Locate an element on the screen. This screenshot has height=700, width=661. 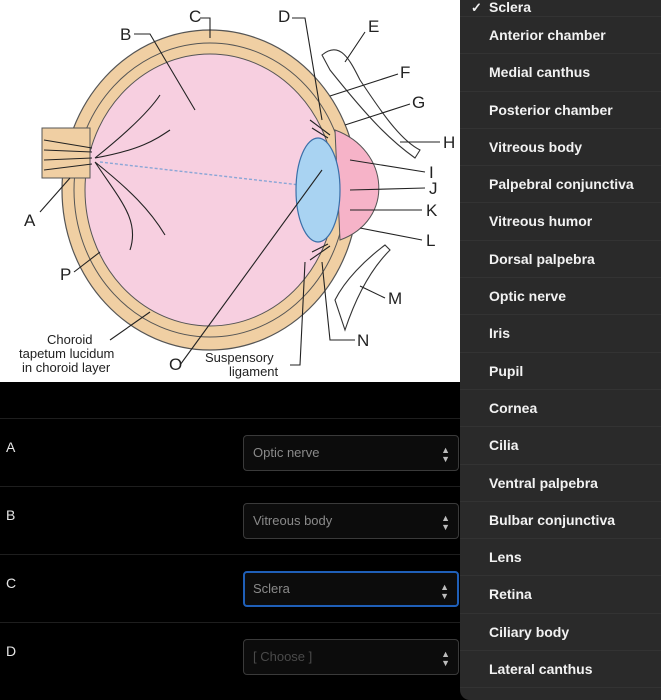
anterior-chamber is located at coordinates (357, 185).